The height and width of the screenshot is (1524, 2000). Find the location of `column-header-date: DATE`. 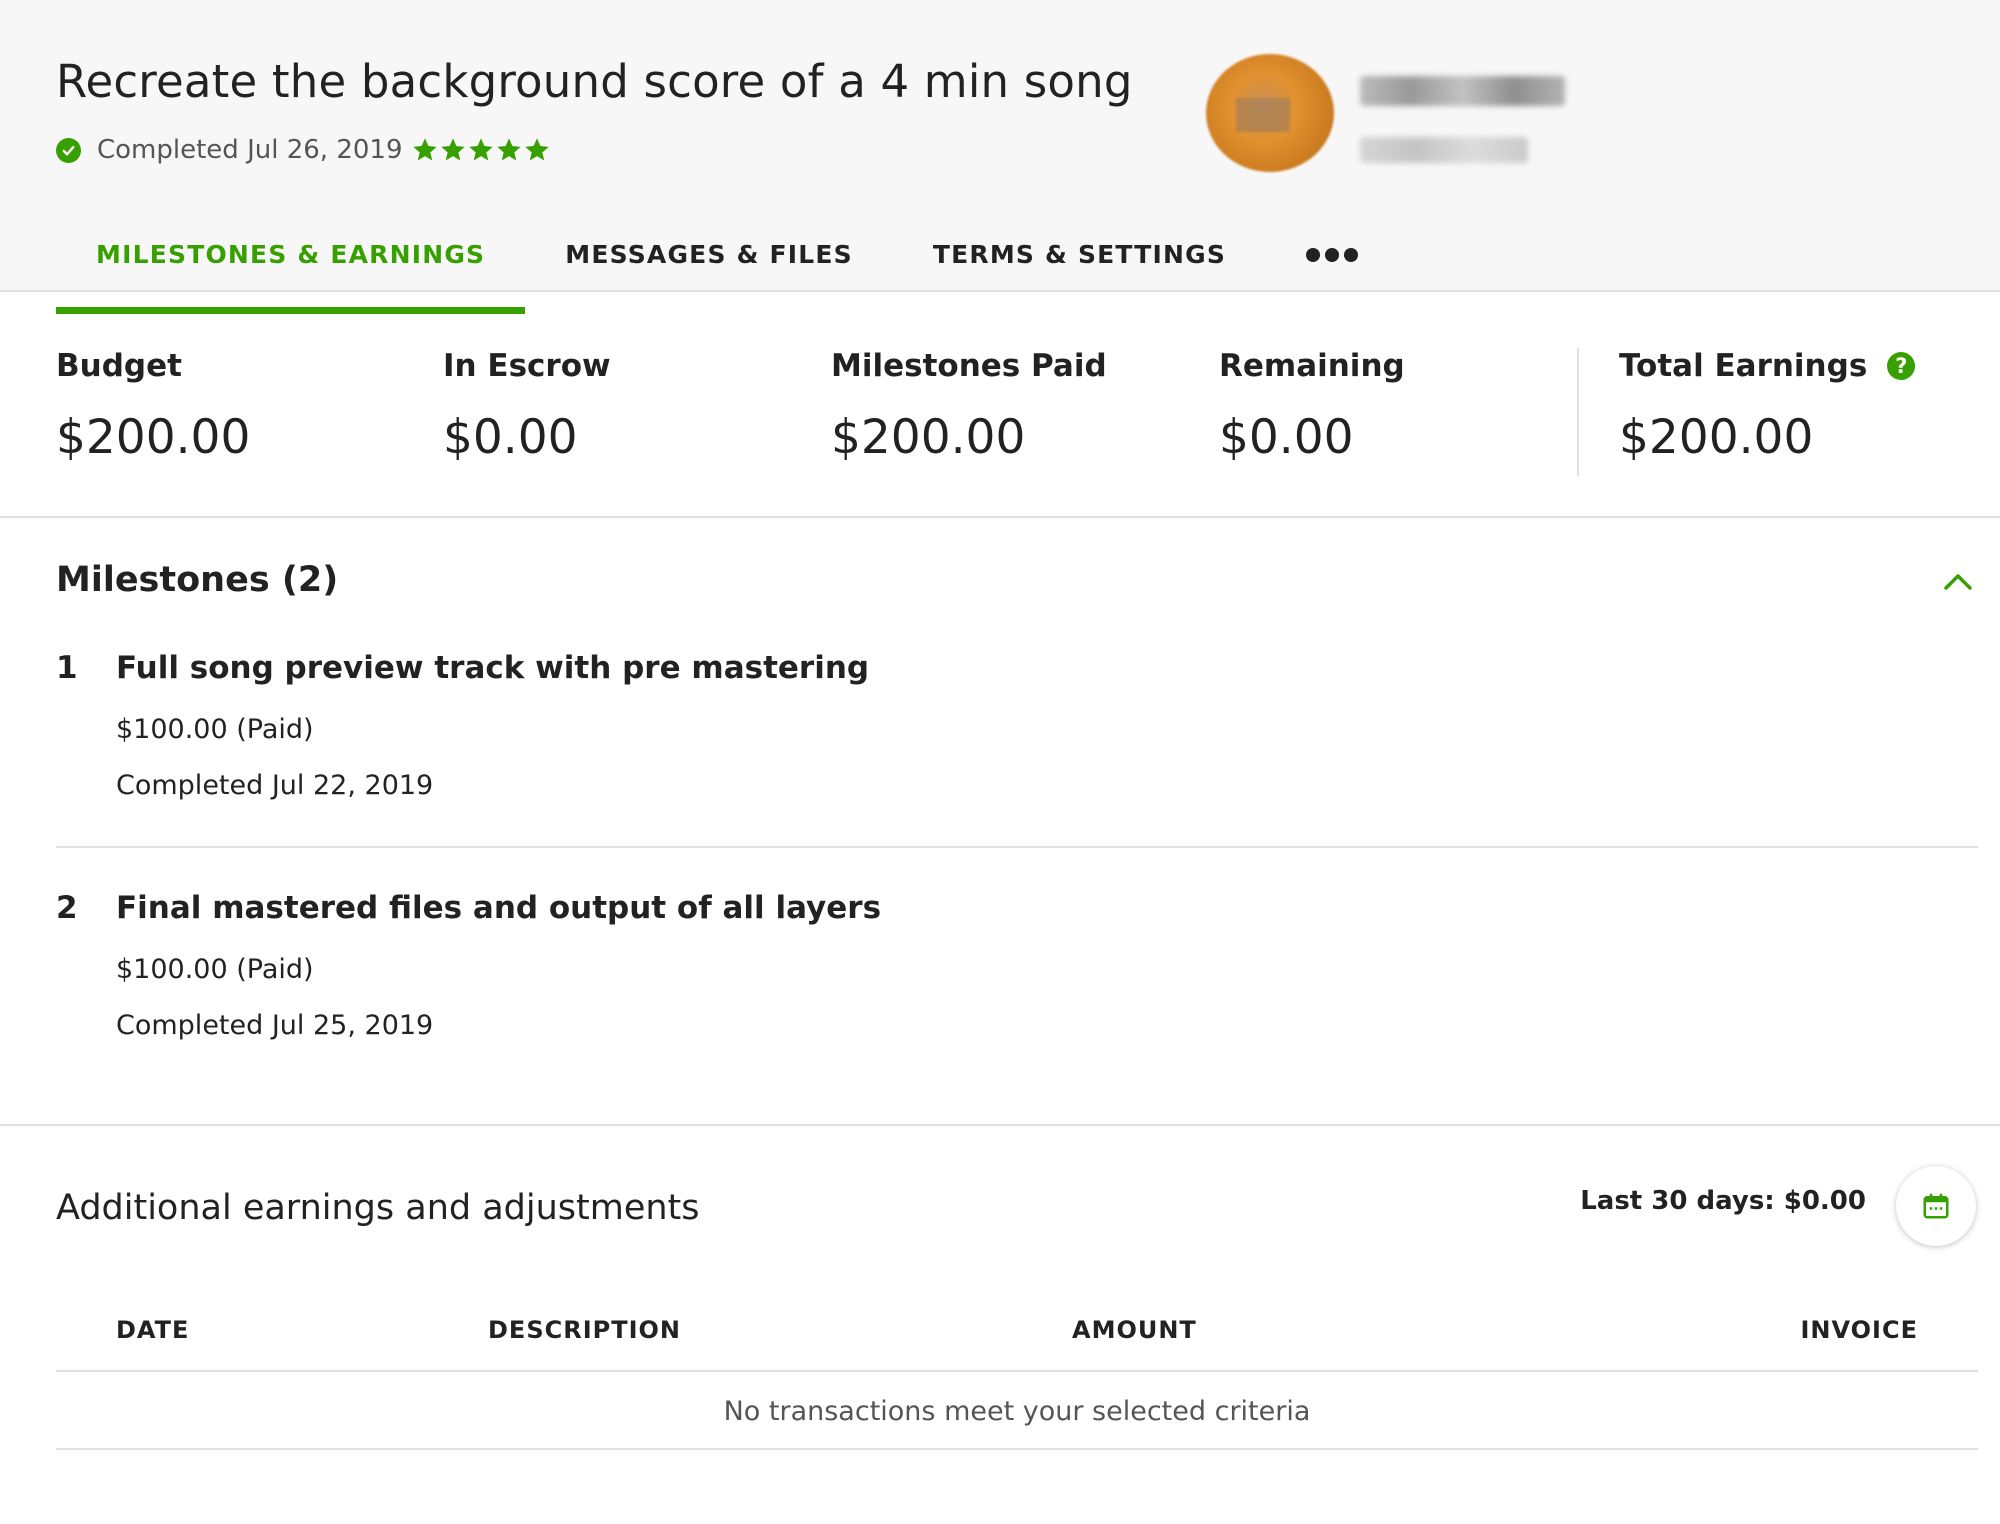

column-header-date: DATE is located at coordinates (152, 1330).